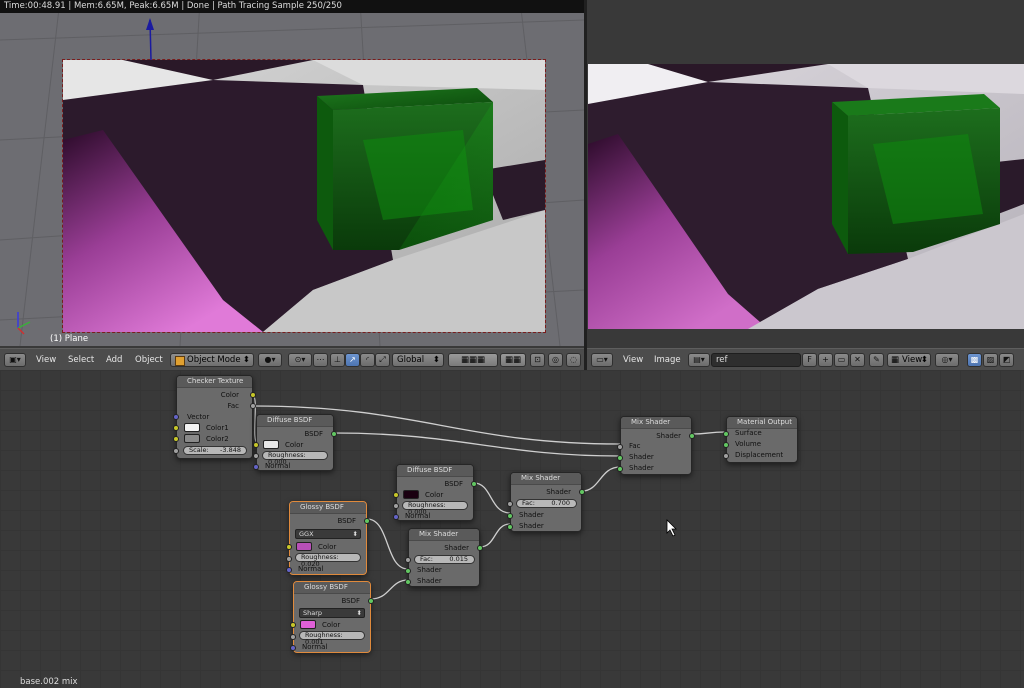  Describe the element at coordinates (253, 395) in the screenshot. I see `socket-color-out` at that location.